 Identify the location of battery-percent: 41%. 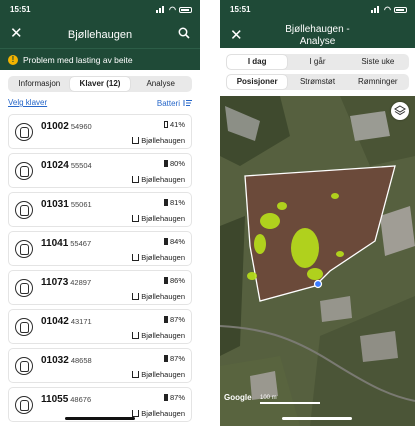
(177, 124).